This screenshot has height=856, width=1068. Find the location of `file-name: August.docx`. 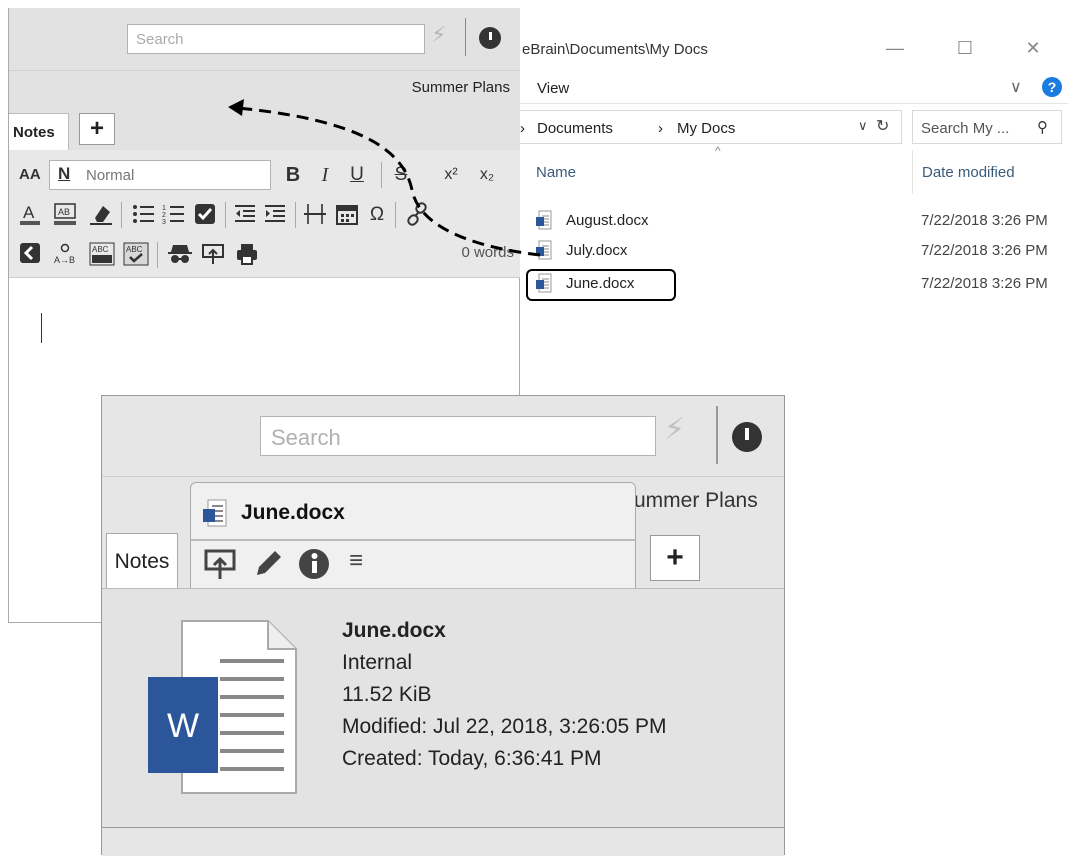

file-name: August.docx is located at coordinates (607, 220).